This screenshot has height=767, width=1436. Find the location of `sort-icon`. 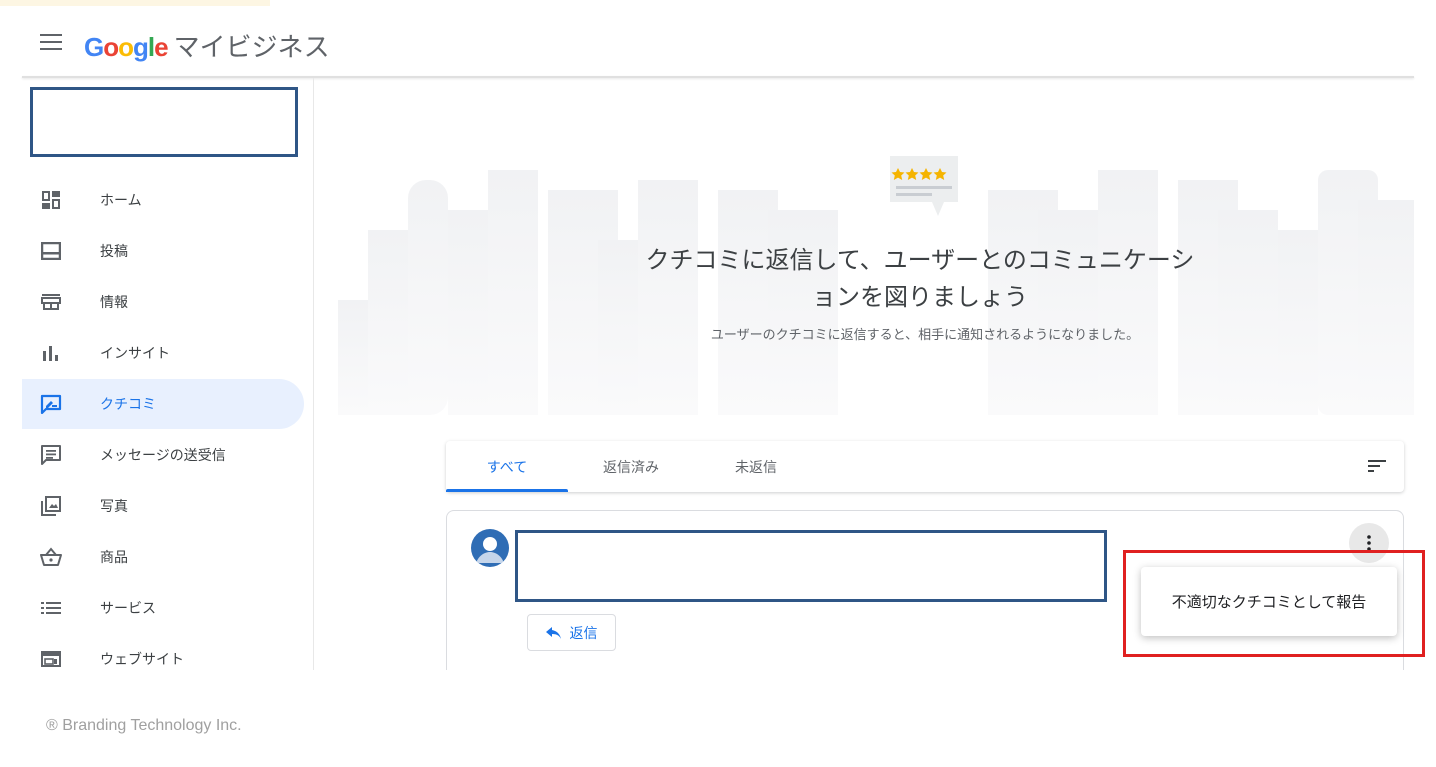

sort-icon is located at coordinates (1377, 466).